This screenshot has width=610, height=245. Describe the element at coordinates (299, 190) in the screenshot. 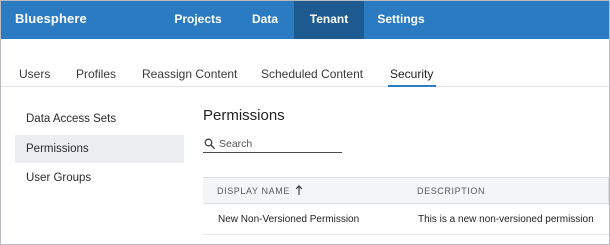

I see `arrow-up-icon` at that location.